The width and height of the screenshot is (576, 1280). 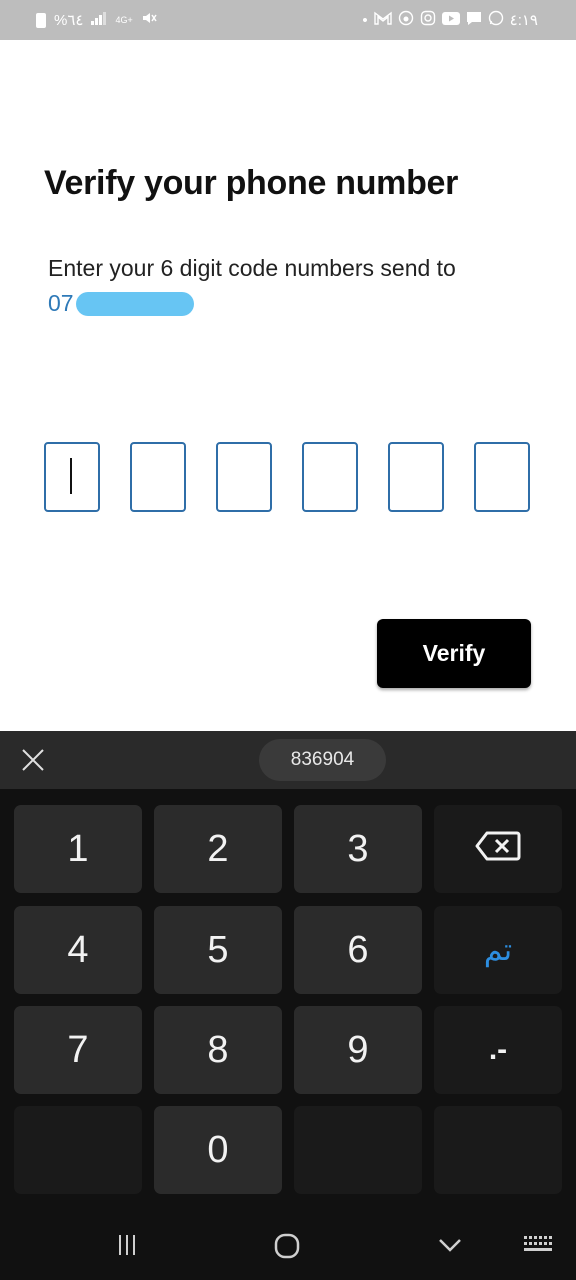 What do you see at coordinates (33, 760) in the screenshot?
I see `close-icon` at bounding box center [33, 760].